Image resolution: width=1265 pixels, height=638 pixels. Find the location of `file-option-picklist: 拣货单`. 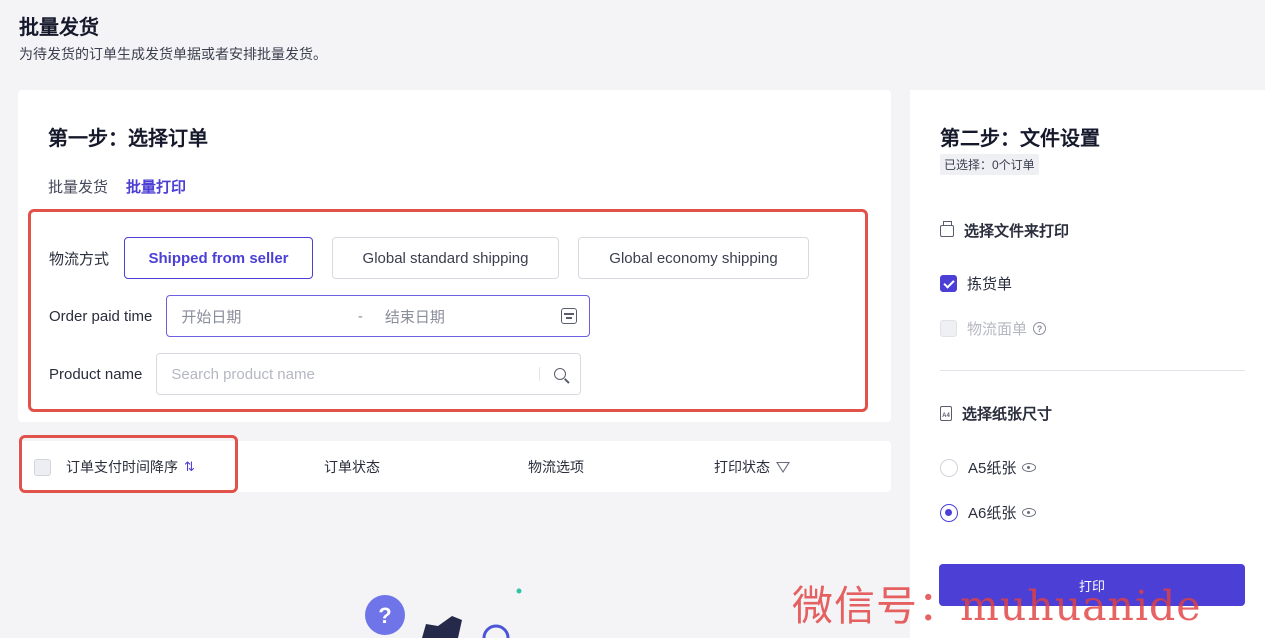

file-option-picklist: 拣货单 is located at coordinates (976, 283).